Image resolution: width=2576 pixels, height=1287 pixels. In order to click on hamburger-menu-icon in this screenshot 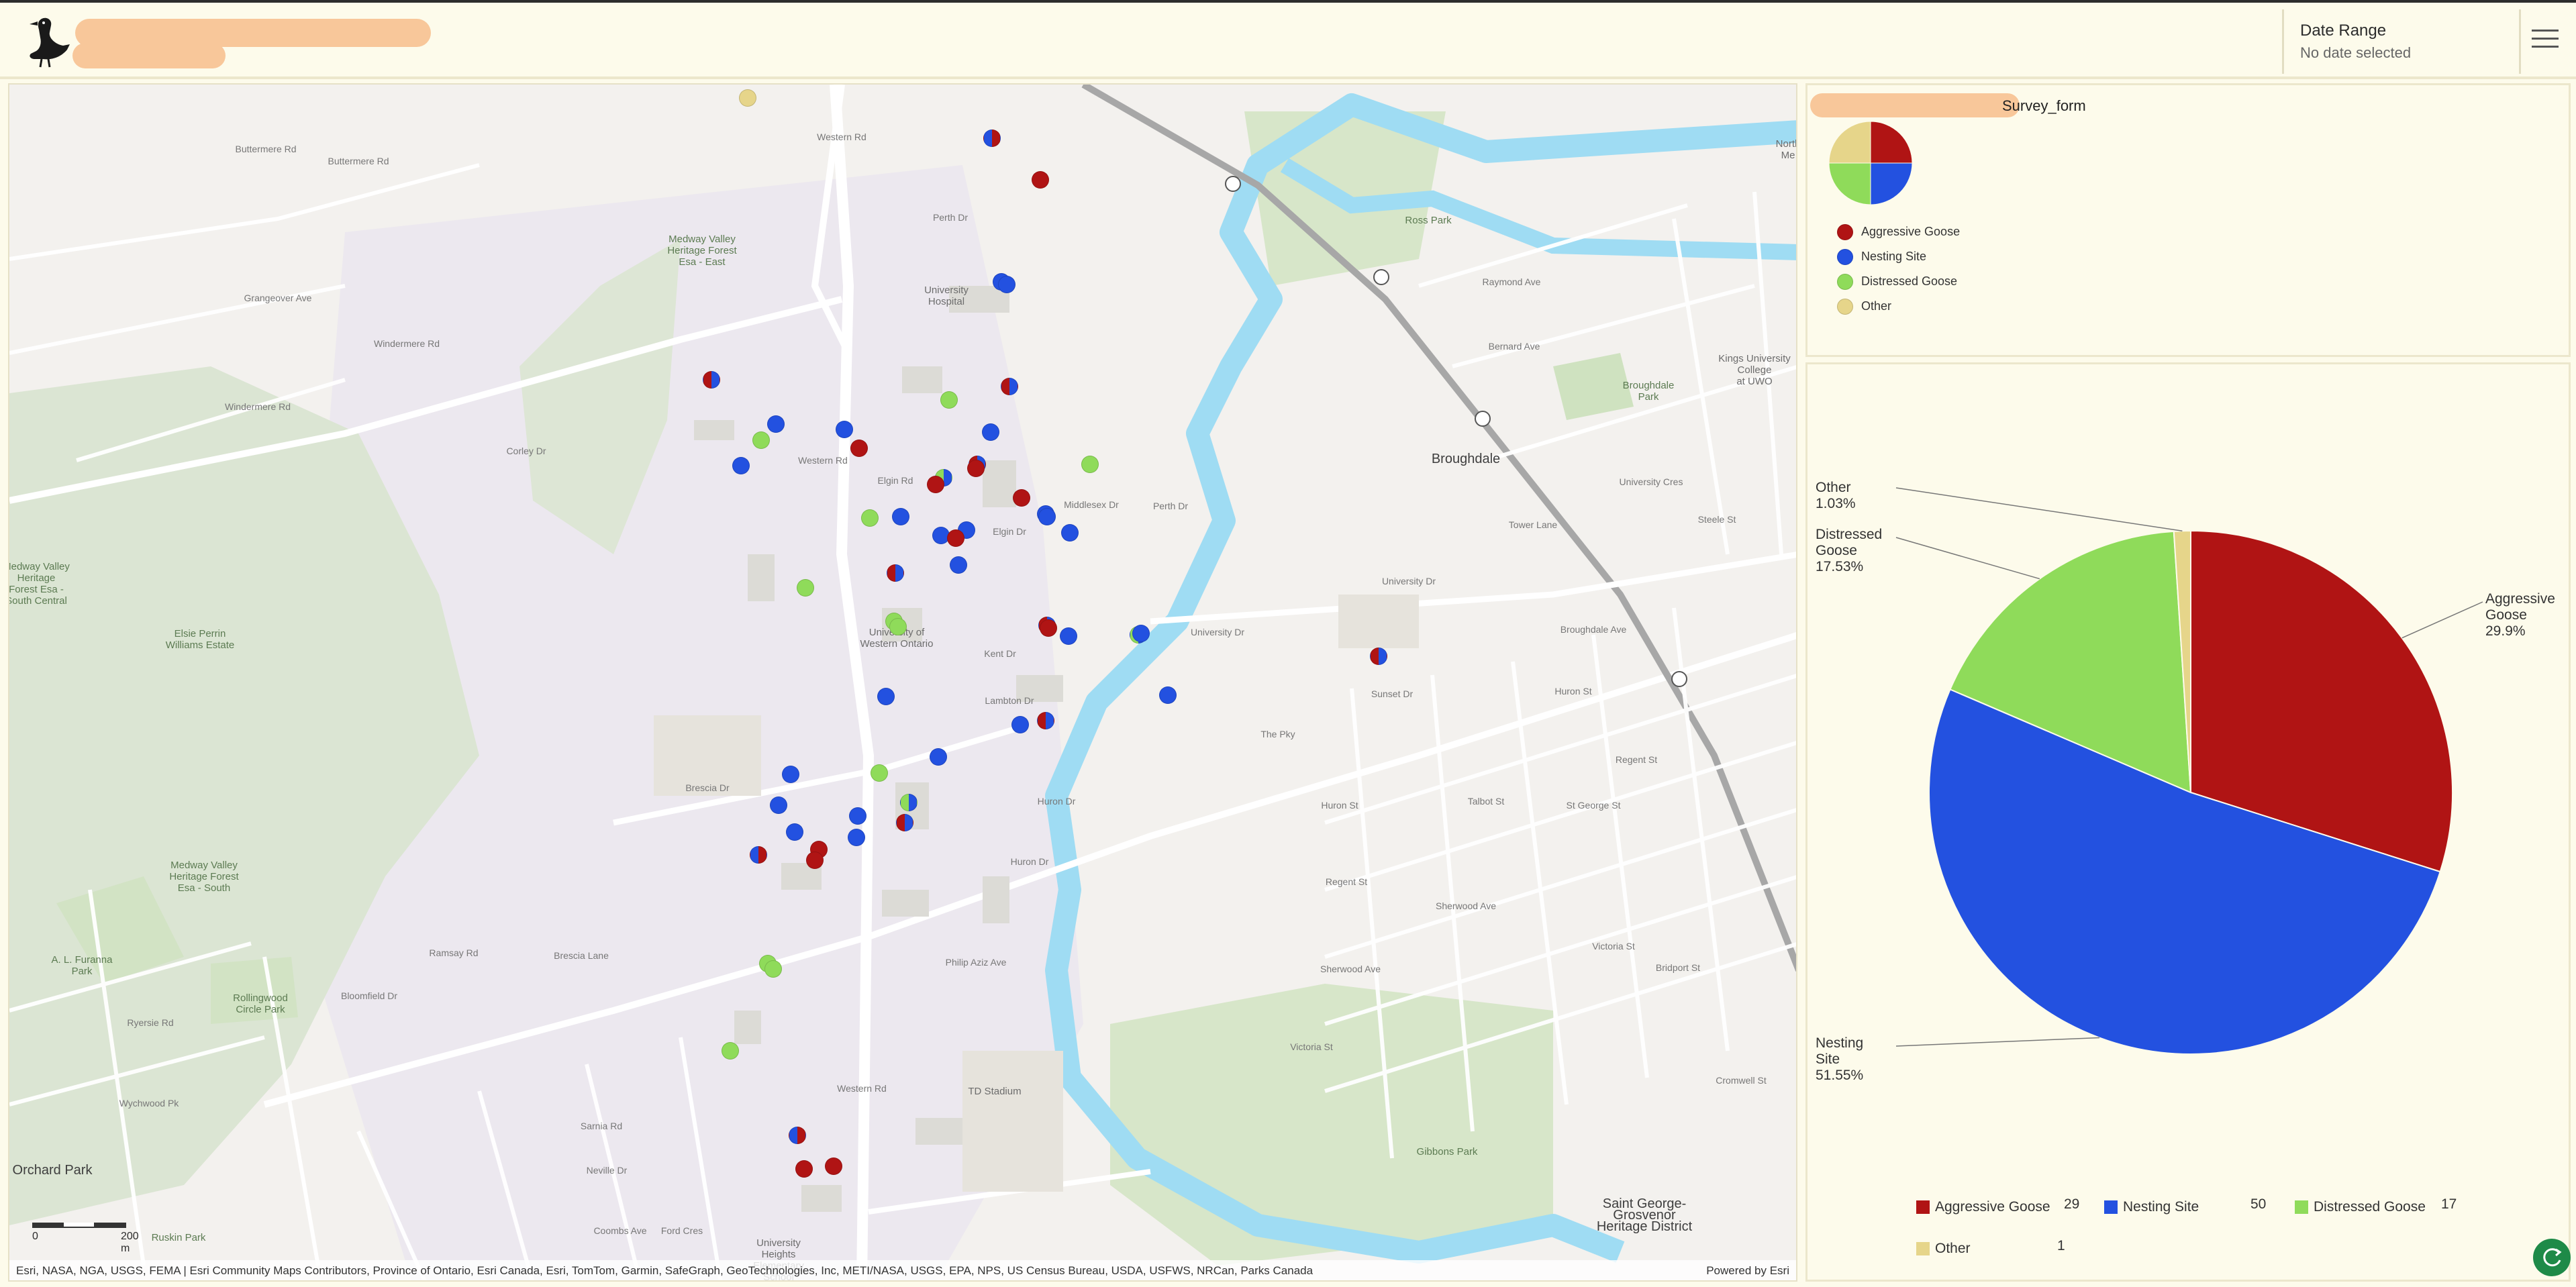, I will do `click(2545, 40)`.